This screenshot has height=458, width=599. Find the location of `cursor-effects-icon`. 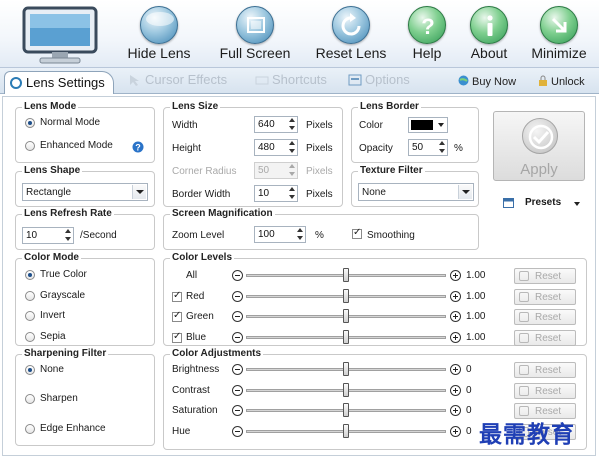

cursor-effects-icon is located at coordinates (135, 80).